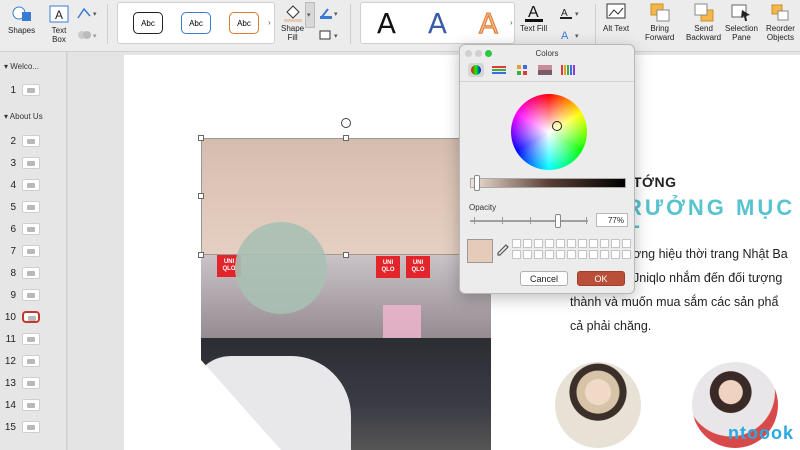 The height and width of the screenshot is (450, 800). I want to click on group-objects-icon: ▾, so click(88, 37).